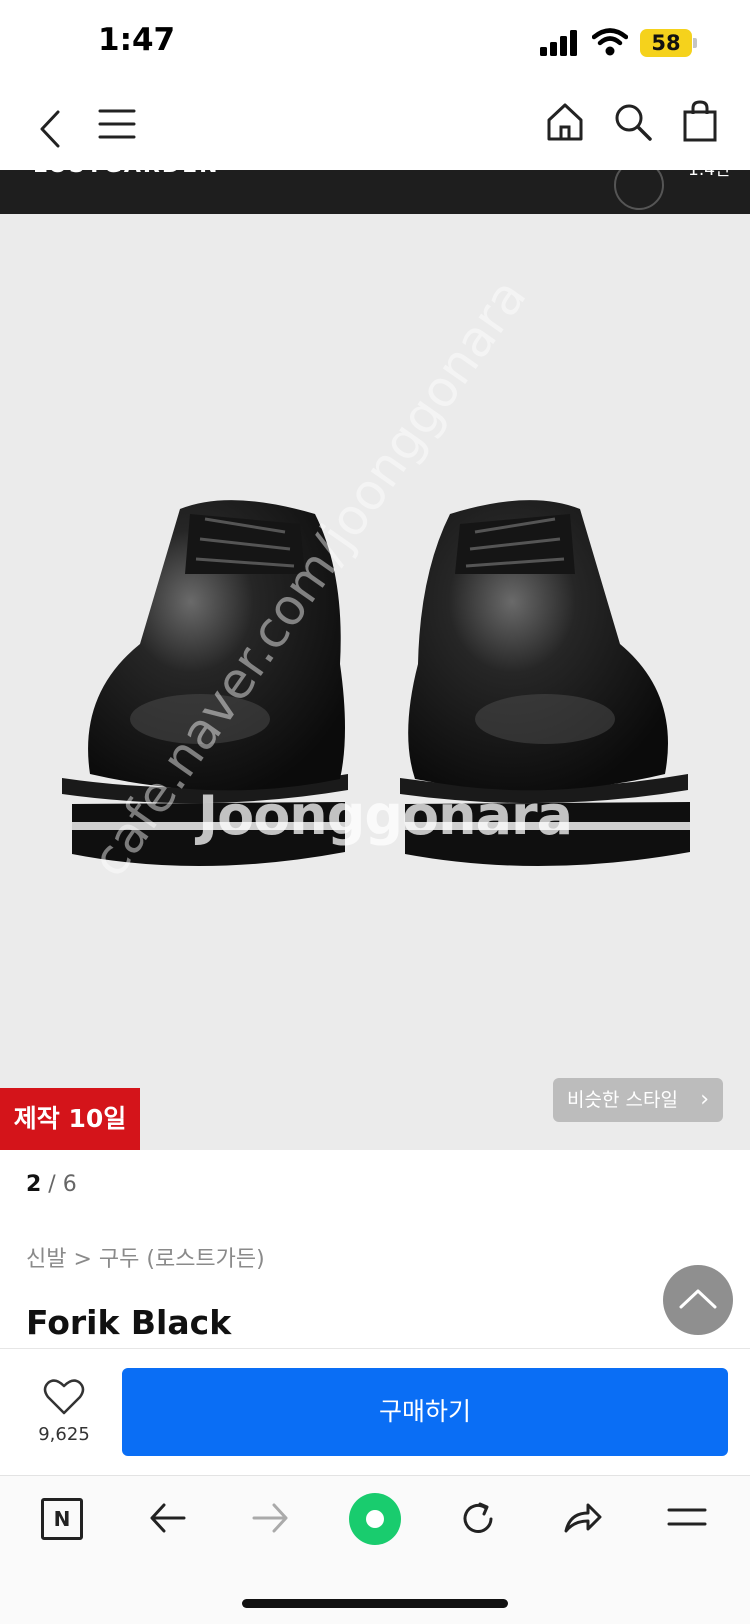 Image resolution: width=750 pixels, height=1624 pixels. What do you see at coordinates (610, 42) in the screenshot?
I see `wifi-icon` at bounding box center [610, 42].